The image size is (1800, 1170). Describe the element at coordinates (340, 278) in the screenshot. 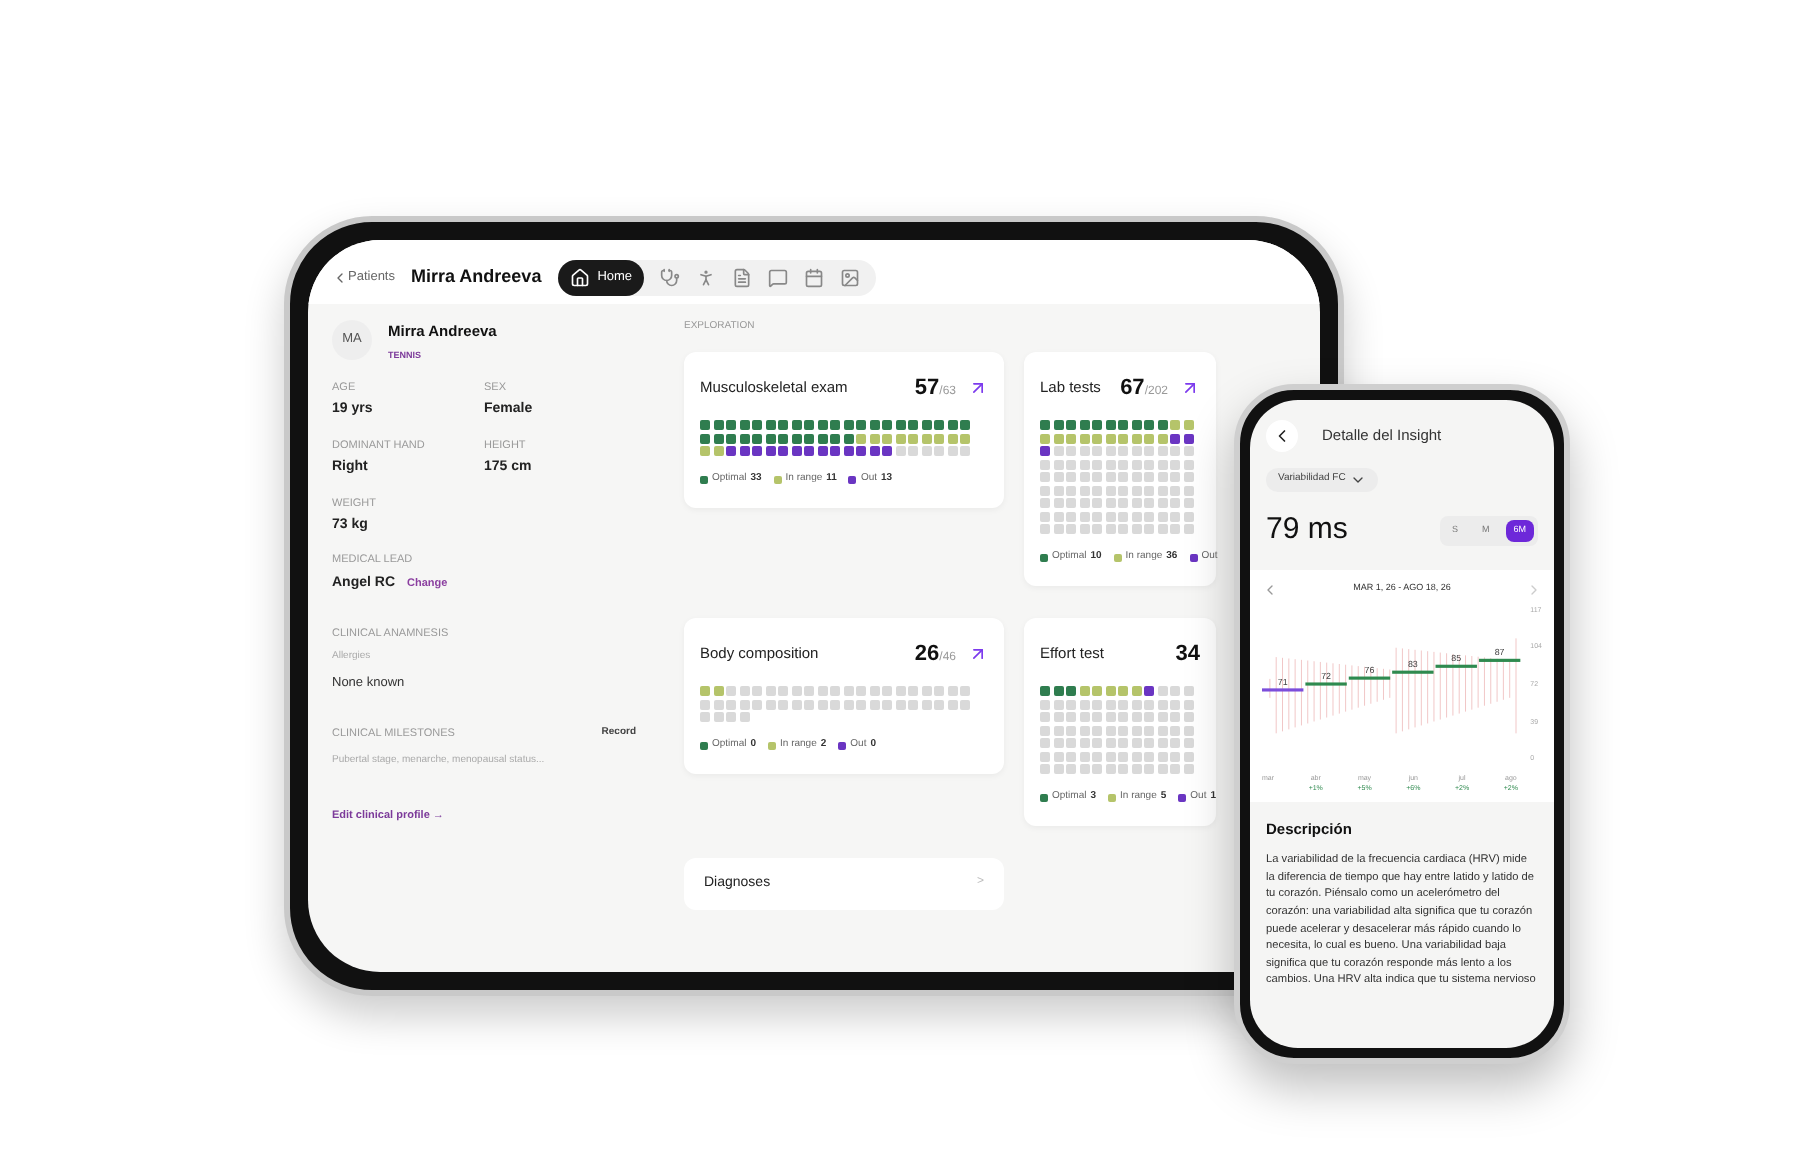

I see `back-chevron-icon` at that location.